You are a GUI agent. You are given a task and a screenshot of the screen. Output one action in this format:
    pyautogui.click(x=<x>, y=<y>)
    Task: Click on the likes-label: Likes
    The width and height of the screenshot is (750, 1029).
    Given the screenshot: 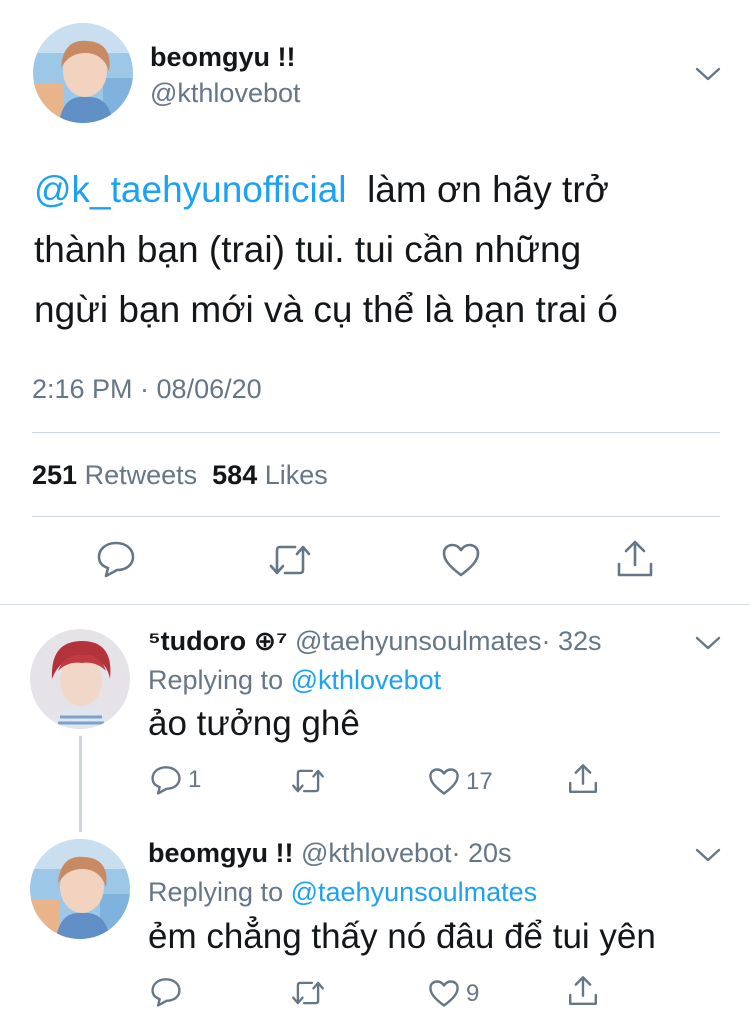 What is the action you would take?
    pyautogui.click(x=296, y=475)
    